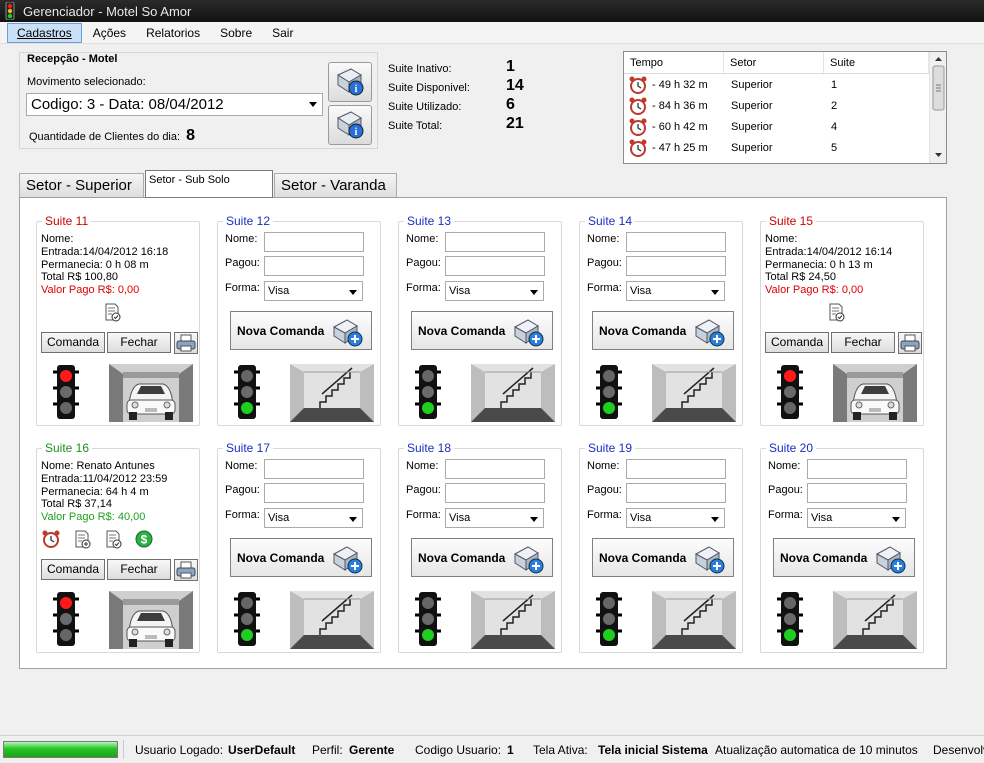 The image size is (984, 763). I want to click on stat-total: Suite Total: 21, so click(456, 123).